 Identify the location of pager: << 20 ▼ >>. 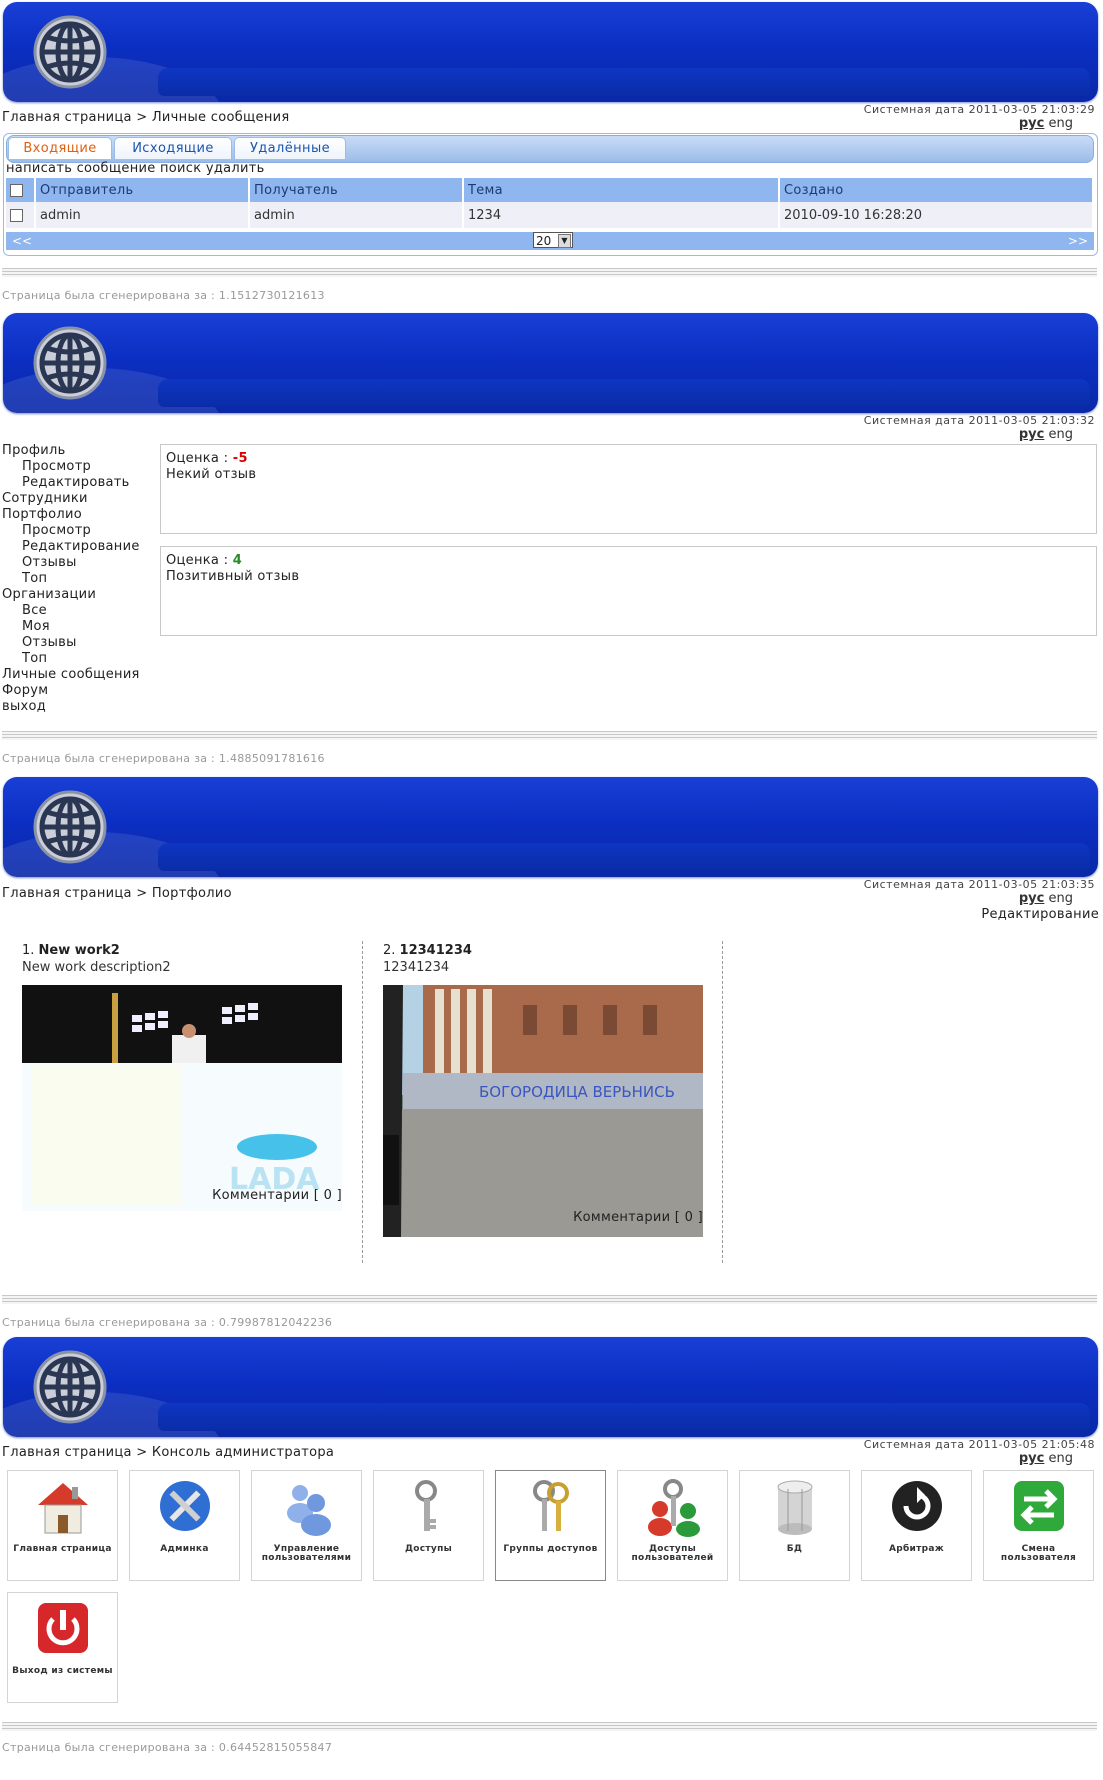
(550, 241).